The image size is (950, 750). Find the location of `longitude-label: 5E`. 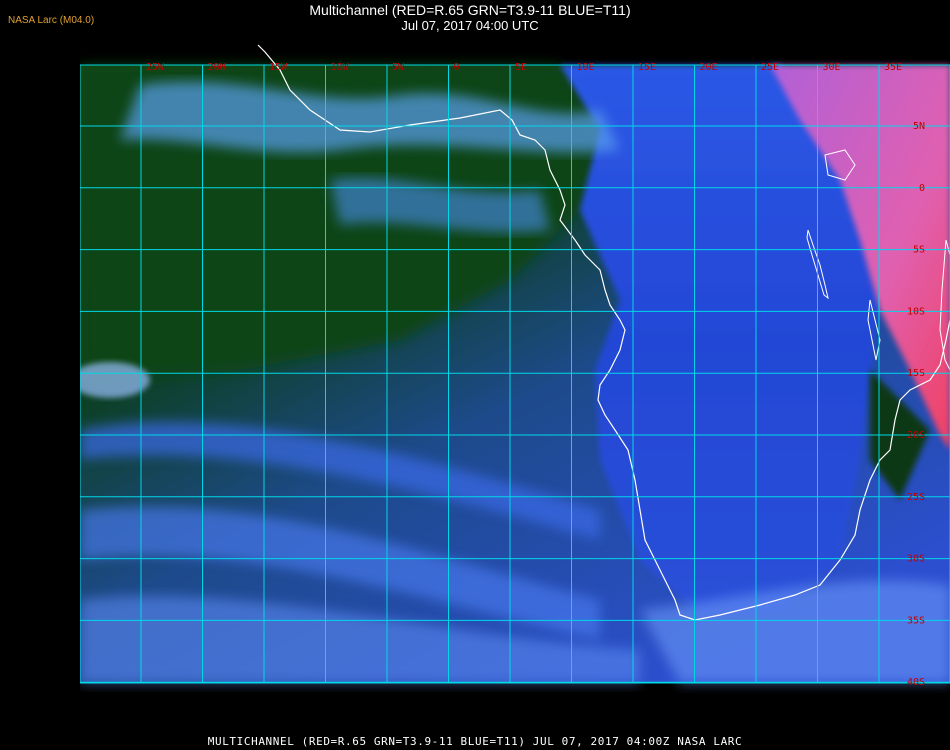

longitude-label: 5E is located at coordinates (521, 67).